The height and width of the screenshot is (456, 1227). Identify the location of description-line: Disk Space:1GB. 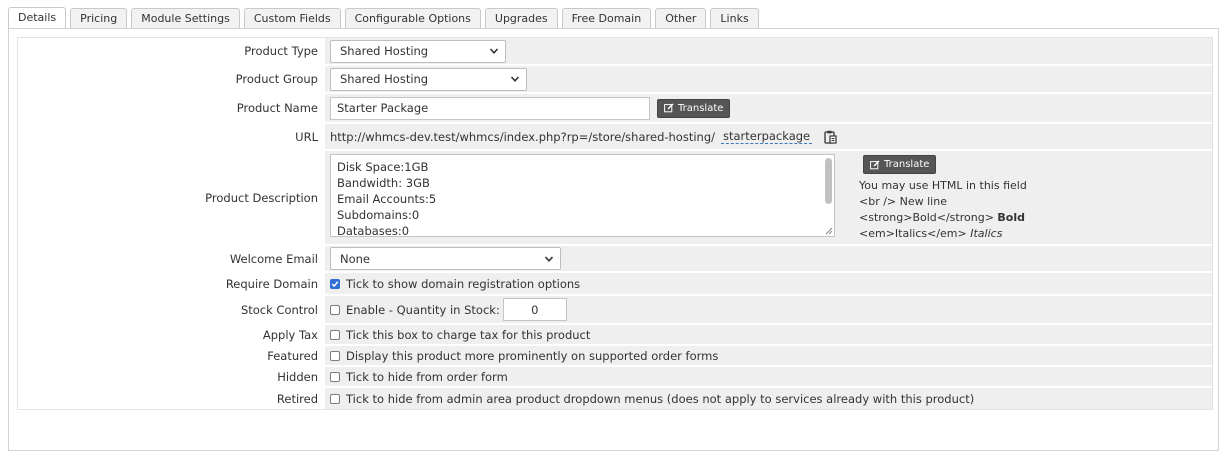
(383, 167).